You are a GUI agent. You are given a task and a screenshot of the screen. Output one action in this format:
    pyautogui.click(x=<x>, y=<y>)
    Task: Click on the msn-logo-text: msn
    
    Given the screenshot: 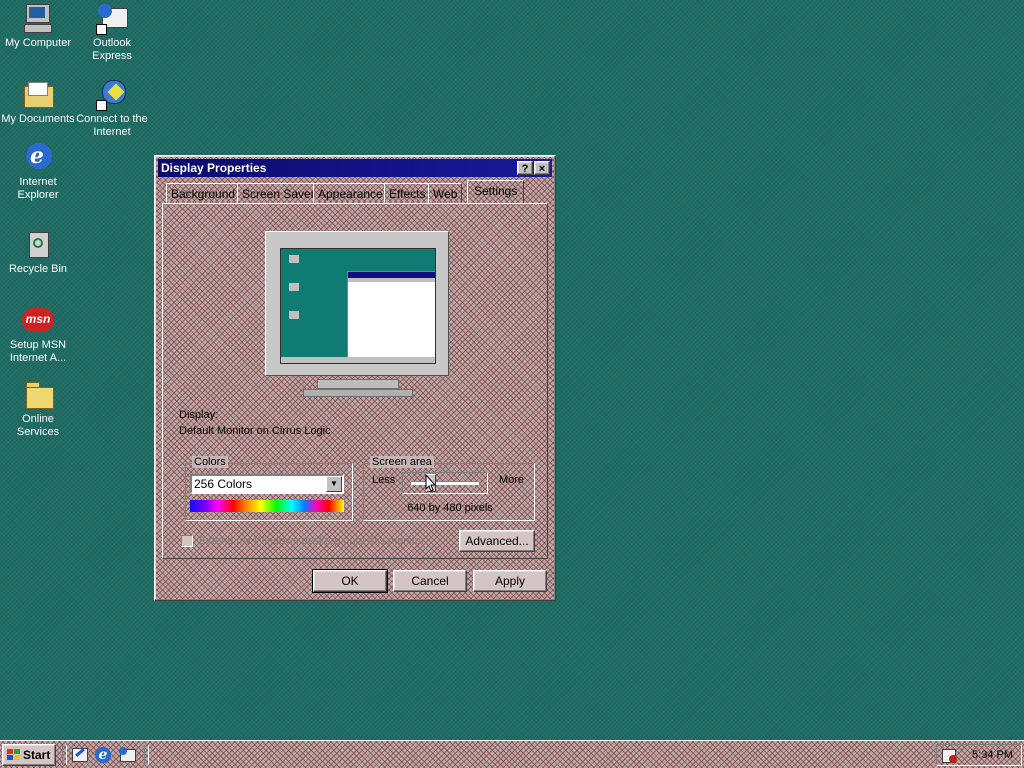 What is the action you would take?
    pyautogui.click(x=38, y=319)
    